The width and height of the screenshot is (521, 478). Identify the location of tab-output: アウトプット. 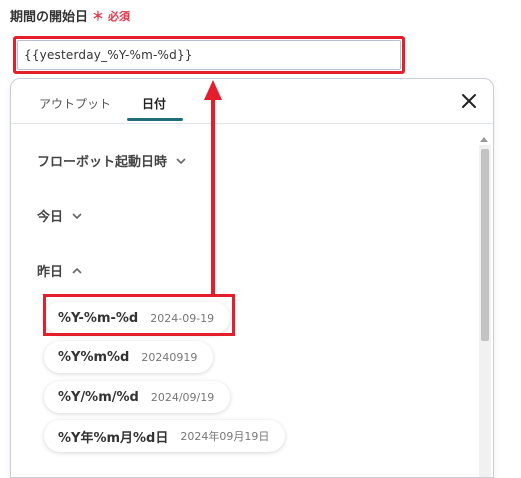
(75, 103).